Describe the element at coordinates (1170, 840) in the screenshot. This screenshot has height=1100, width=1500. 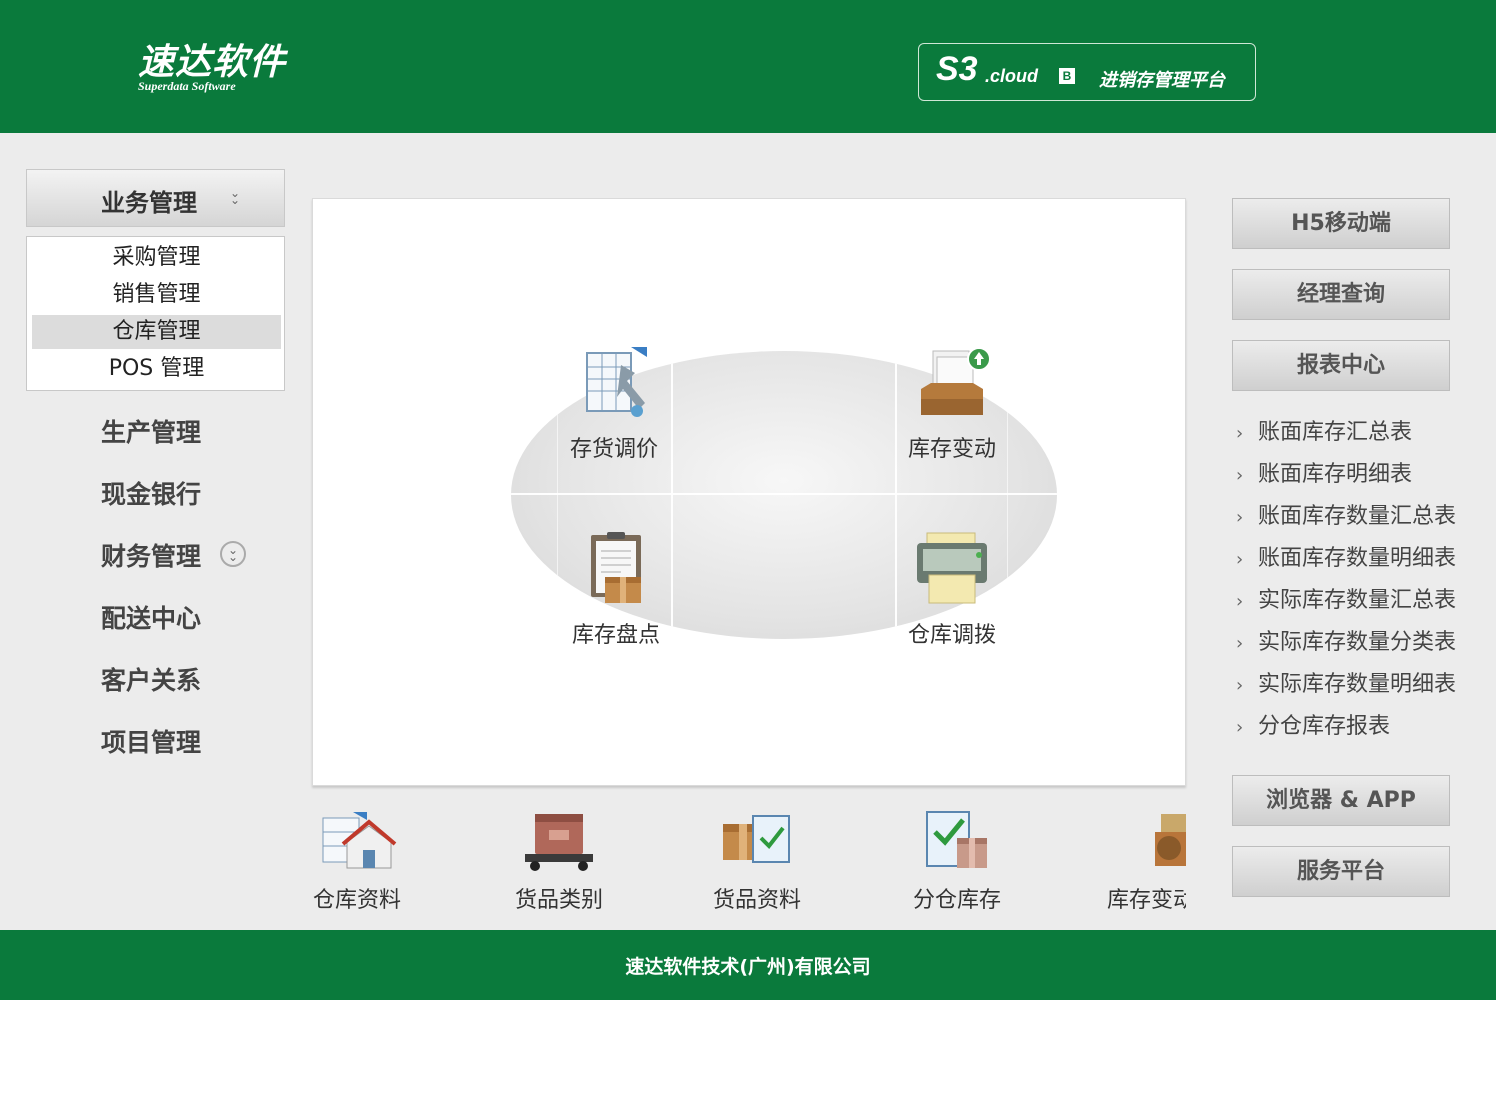
I see `inventory-change-icon` at that location.